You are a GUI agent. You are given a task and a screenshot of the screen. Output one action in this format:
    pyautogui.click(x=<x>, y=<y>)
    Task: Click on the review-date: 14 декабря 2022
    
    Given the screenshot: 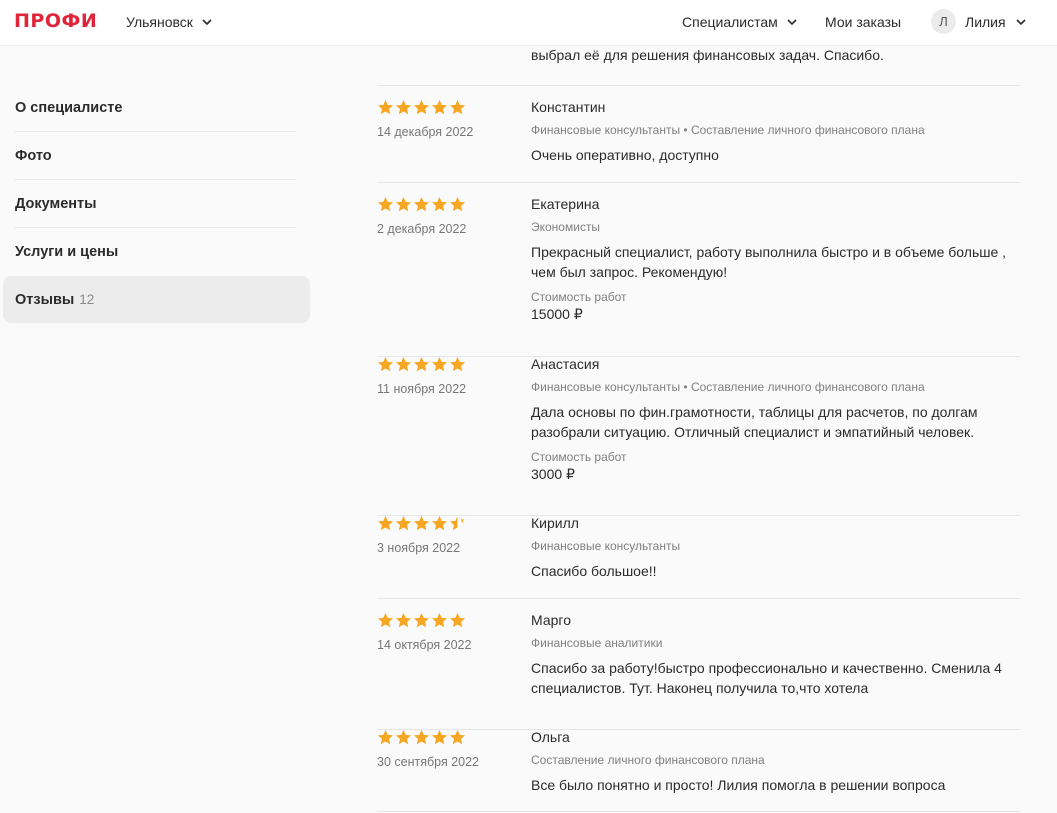 What is the action you would take?
    pyautogui.click(x=425, y=132)
    